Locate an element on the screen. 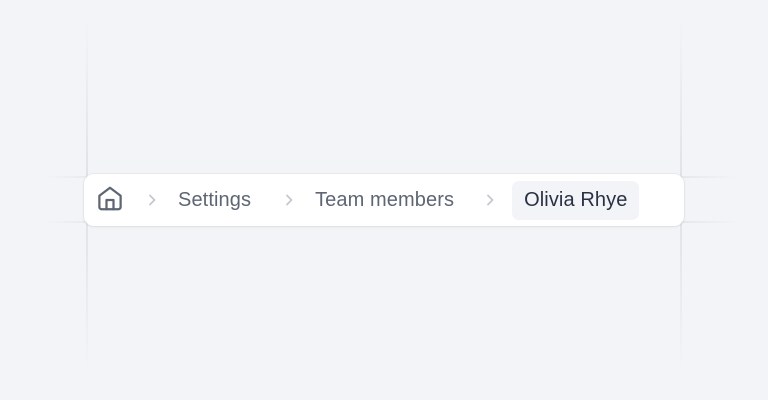 The height and width of the screenshot is (400, 768). breadcrumb: Settings Team members Olivia Rhye is located at coordinates (384, 200).